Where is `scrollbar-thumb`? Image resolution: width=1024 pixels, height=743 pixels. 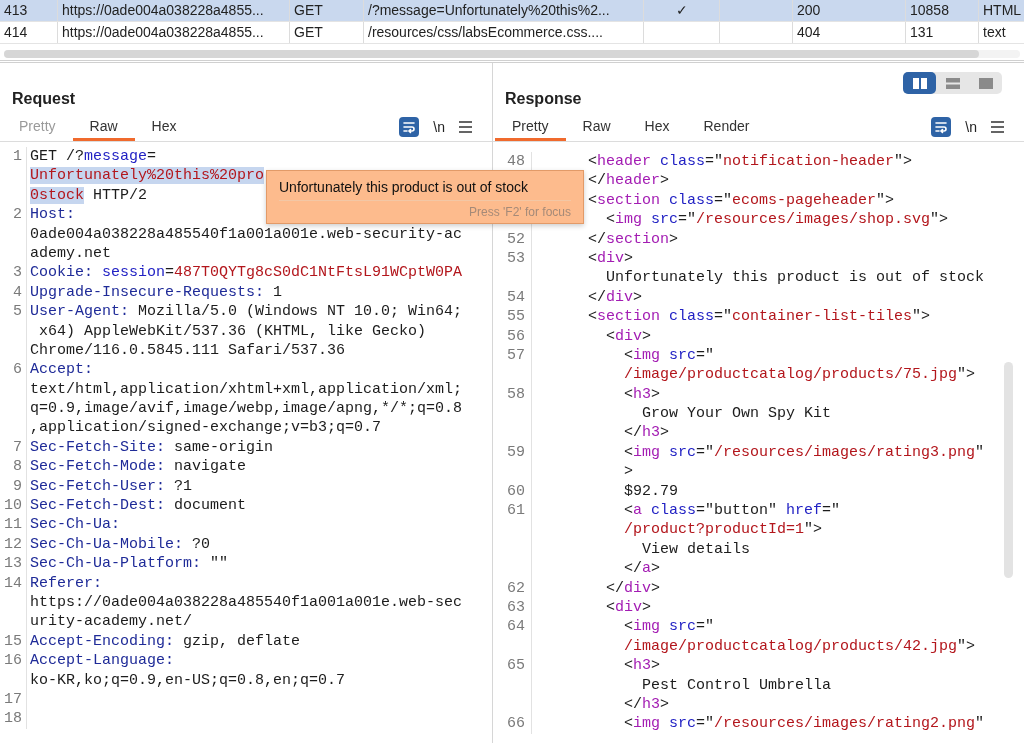 scrollbar-thumb is located at coordinates (1008, 470).